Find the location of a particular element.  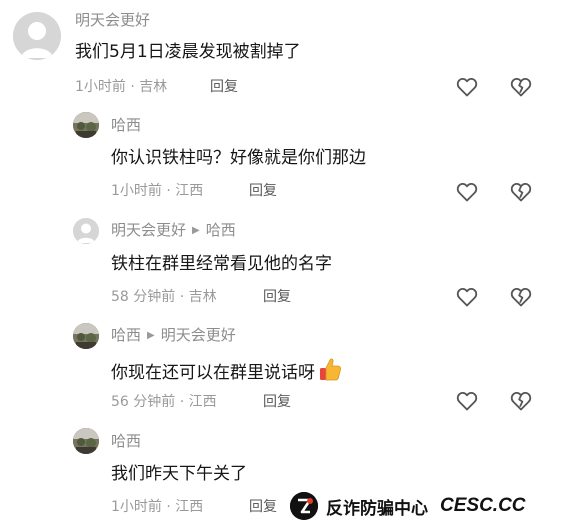

comment-username: 哈西 ▶ 明天会更好 is located at coordinates (173, 335).